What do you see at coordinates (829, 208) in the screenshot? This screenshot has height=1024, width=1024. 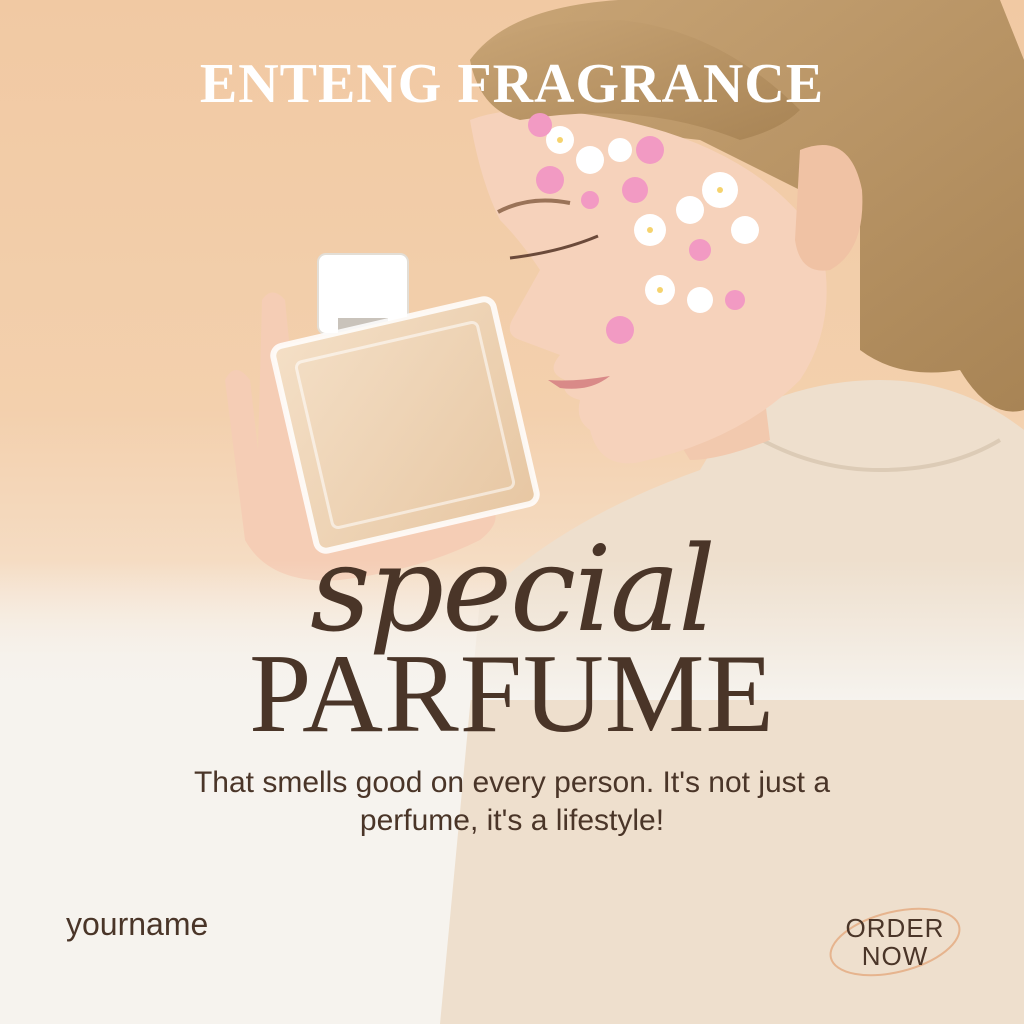 I see `ear` at bounding box center [829, 208].